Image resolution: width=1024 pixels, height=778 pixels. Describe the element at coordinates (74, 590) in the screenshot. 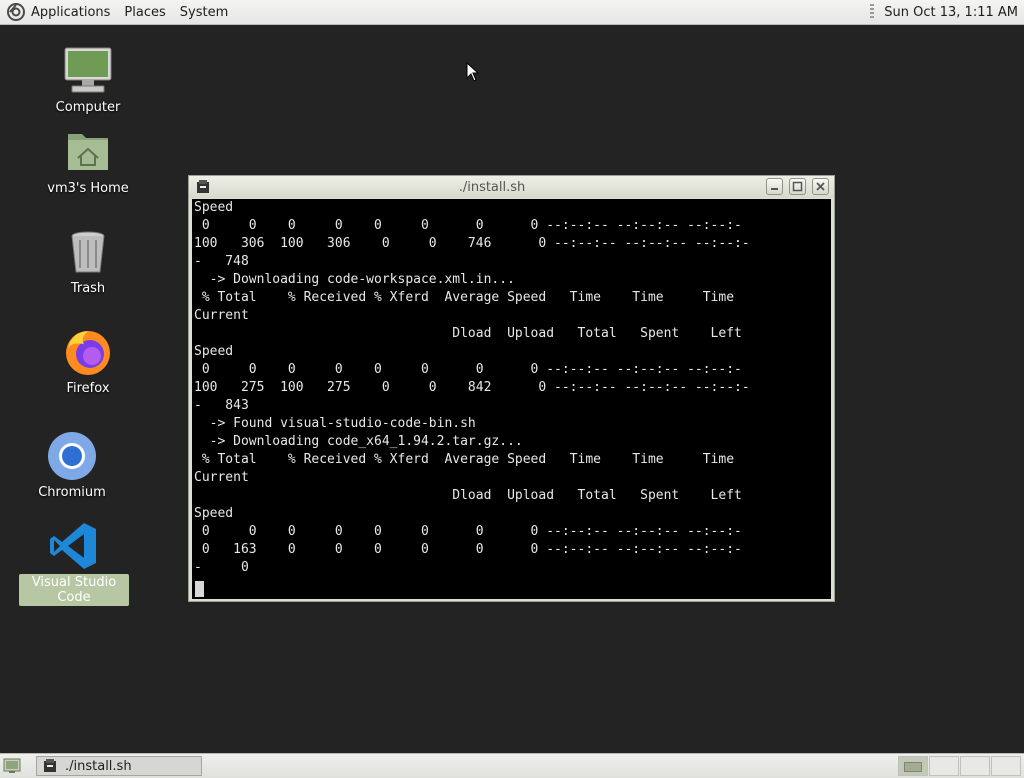

I see `desktop-icon-label: Visual Studio Code` at that location.